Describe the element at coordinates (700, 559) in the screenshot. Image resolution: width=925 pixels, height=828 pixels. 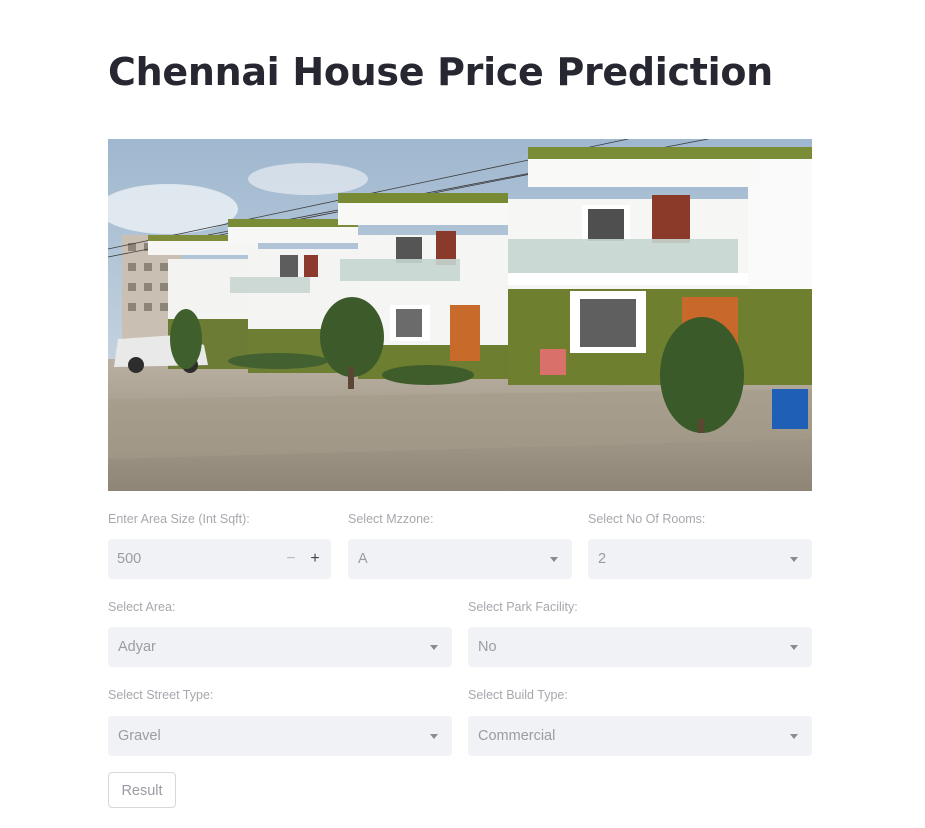
I see `rooms-select: 2` at that location.